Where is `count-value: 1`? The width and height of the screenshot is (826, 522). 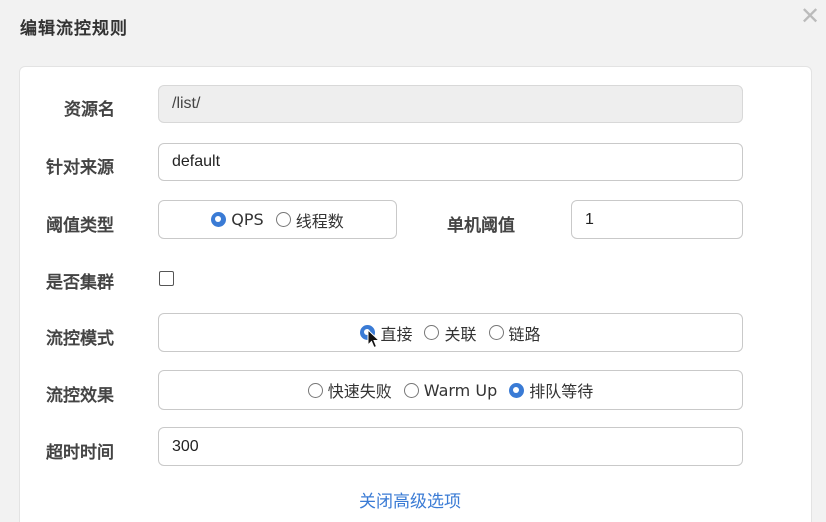
count-value: 1 is located at coordinates (589, 219).